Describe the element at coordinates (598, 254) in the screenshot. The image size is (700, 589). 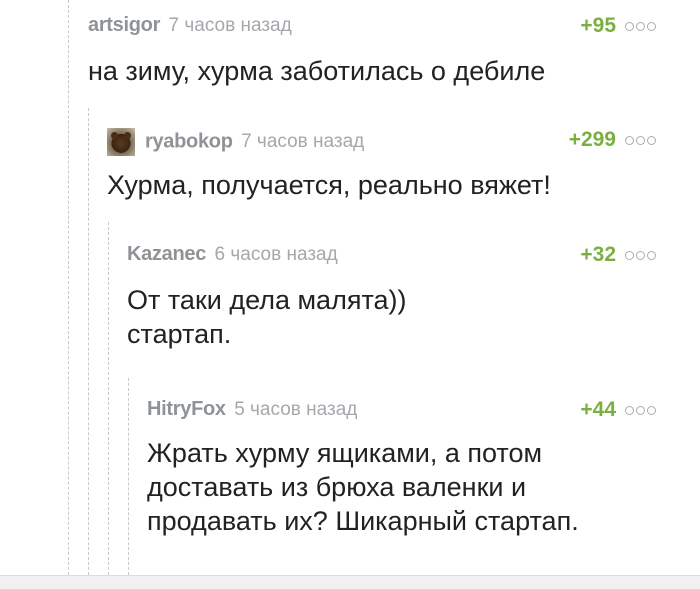
I see `comment-rating: +32` at that location.